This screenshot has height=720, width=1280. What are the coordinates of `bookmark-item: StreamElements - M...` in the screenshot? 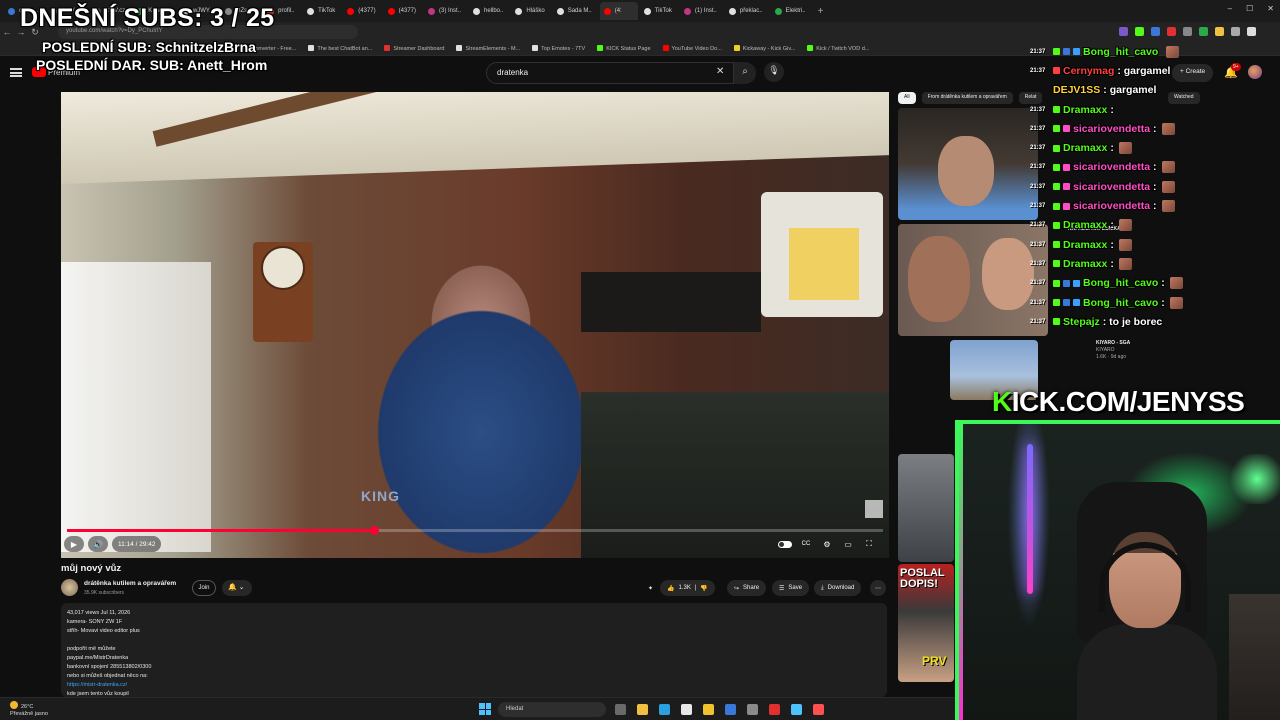 It's located at (488, 48).